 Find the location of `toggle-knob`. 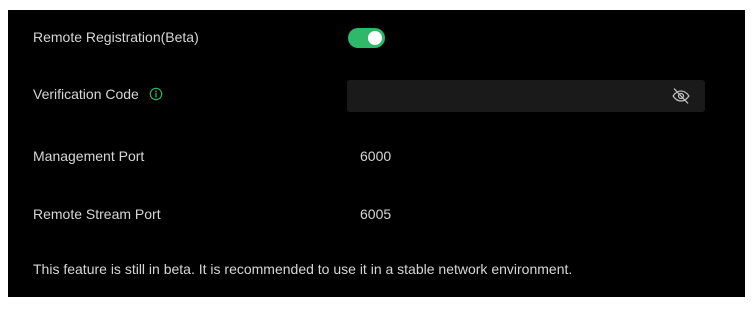

toggle-knob is located at coordinates (375, 38).